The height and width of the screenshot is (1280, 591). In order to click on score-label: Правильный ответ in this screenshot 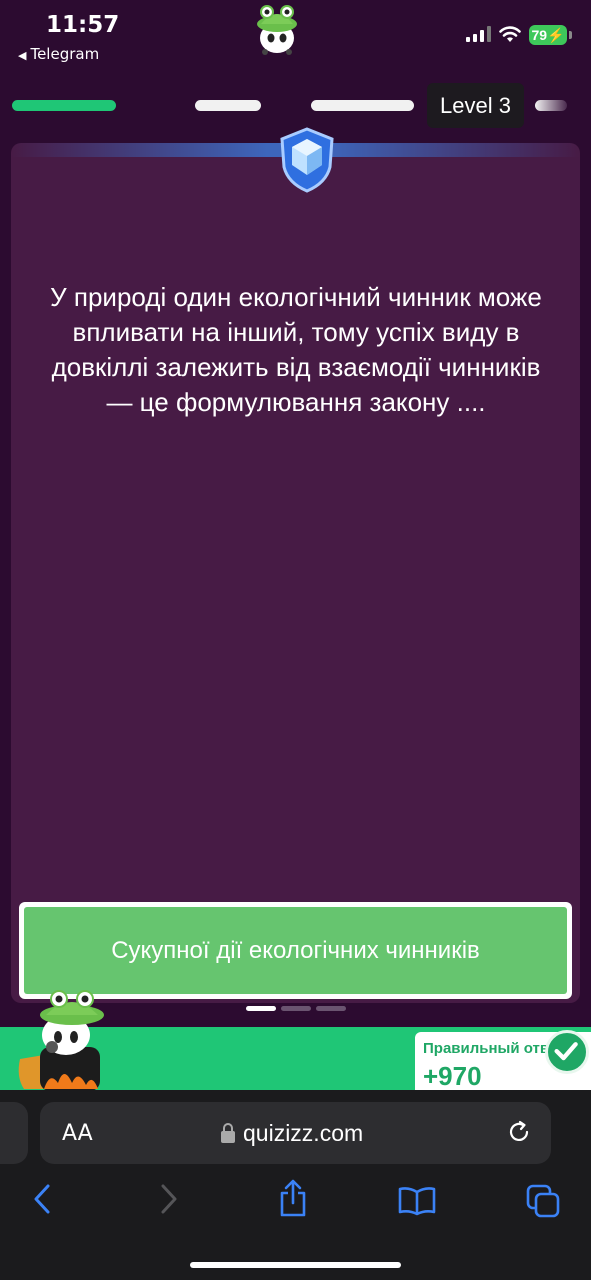, I will do `click(494, 1048)`.